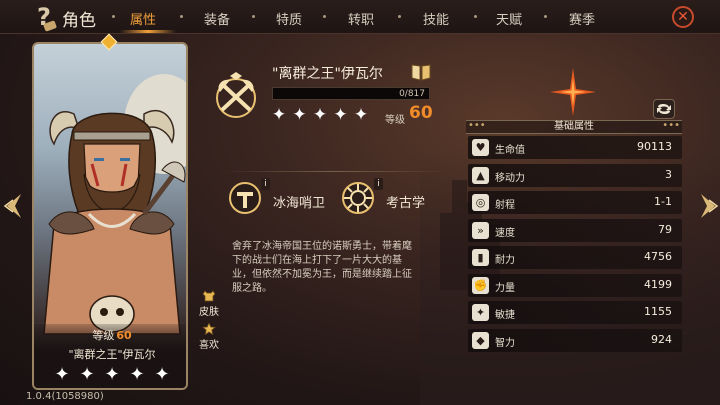 The width and height of the screenshot is (720, 405). I want to click on next-hero-arrow-icon, so click(709, 206).